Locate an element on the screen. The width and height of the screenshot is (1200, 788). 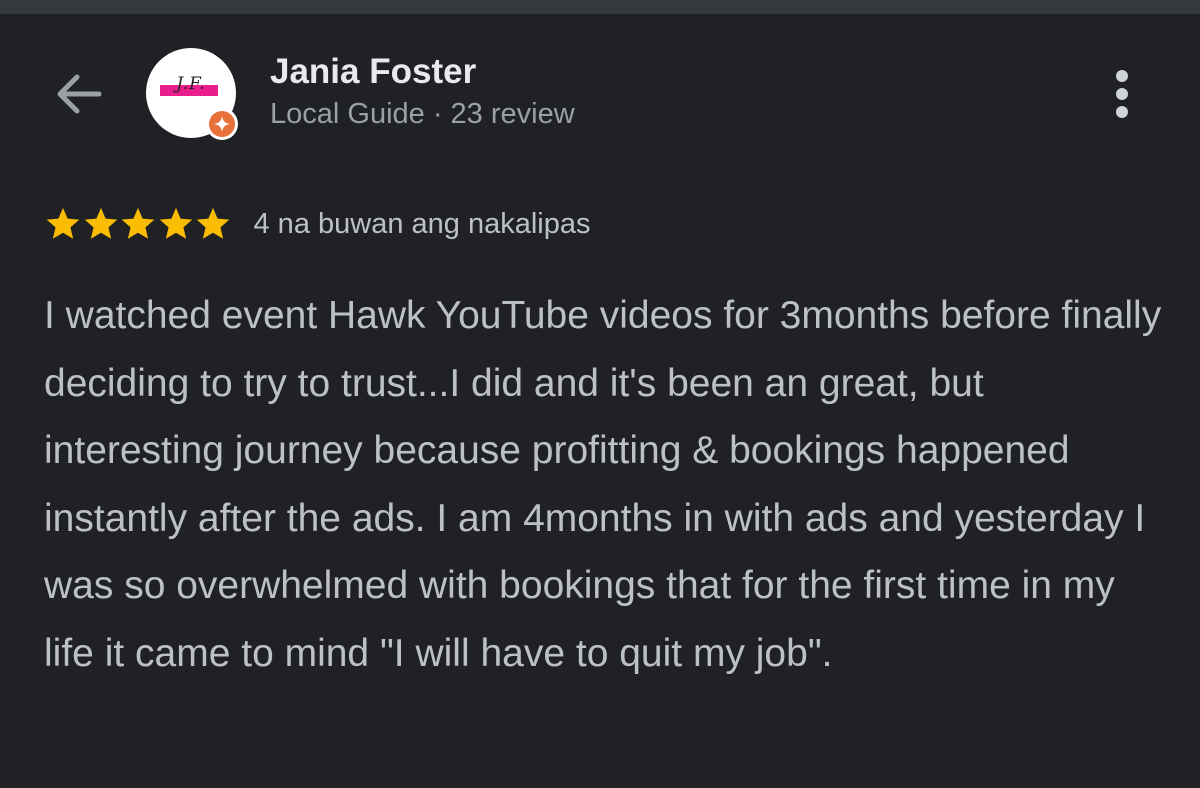
reviewer-meta: Local Guide · 23 review is located at coordinates (422, 114).